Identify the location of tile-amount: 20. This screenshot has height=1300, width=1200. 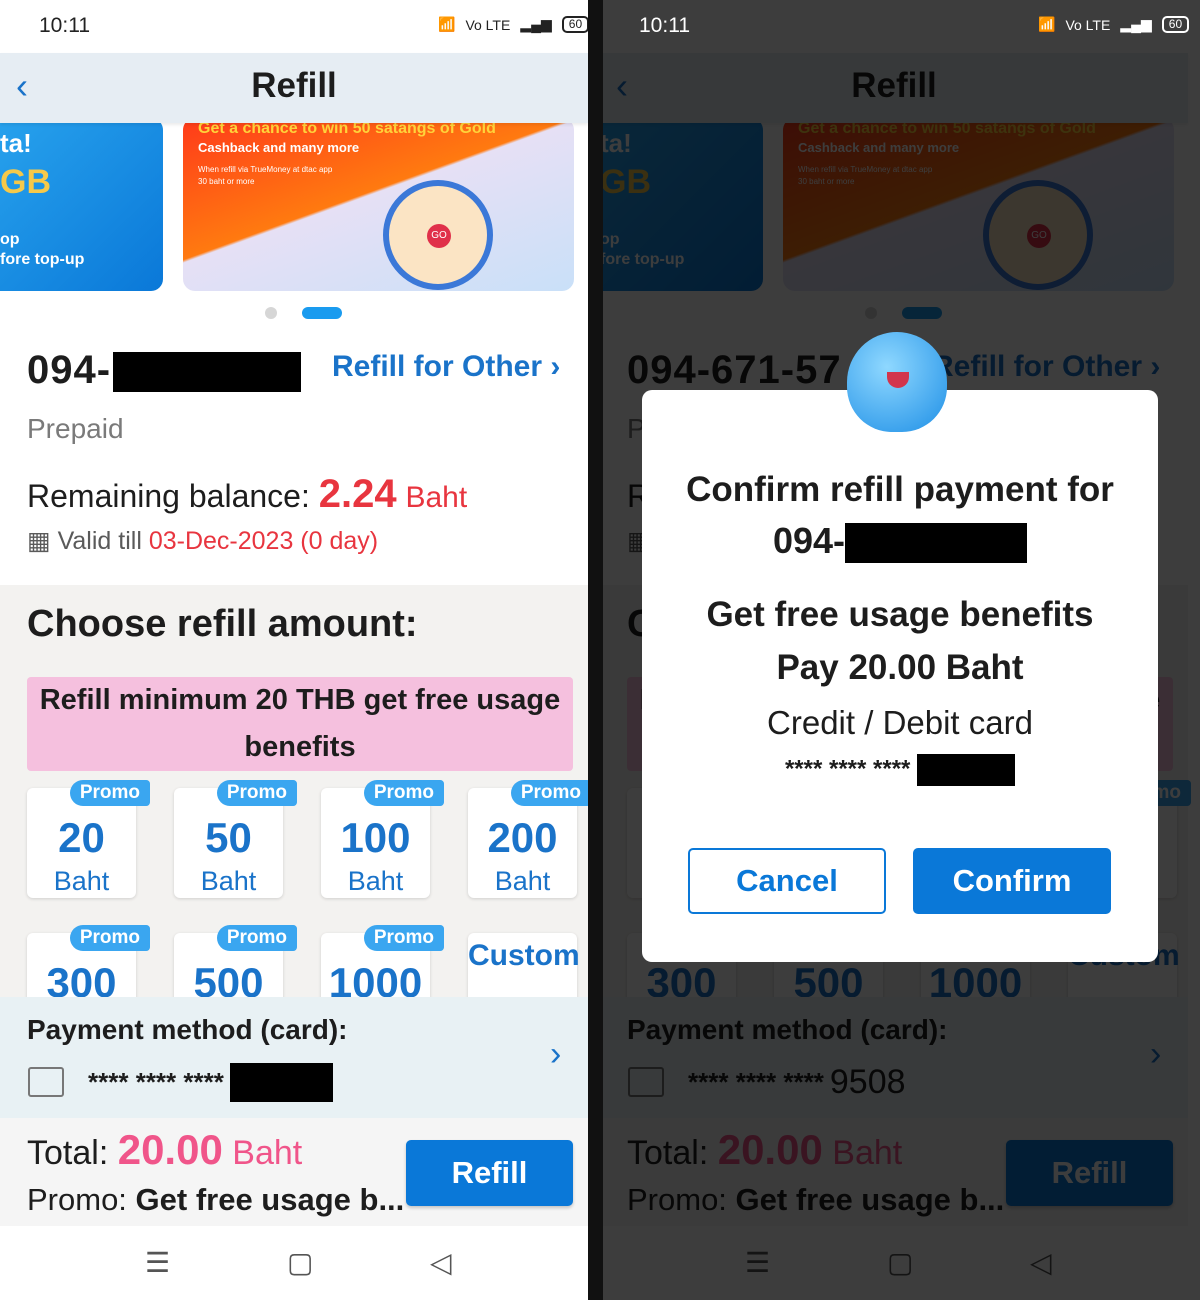
(81, 837).